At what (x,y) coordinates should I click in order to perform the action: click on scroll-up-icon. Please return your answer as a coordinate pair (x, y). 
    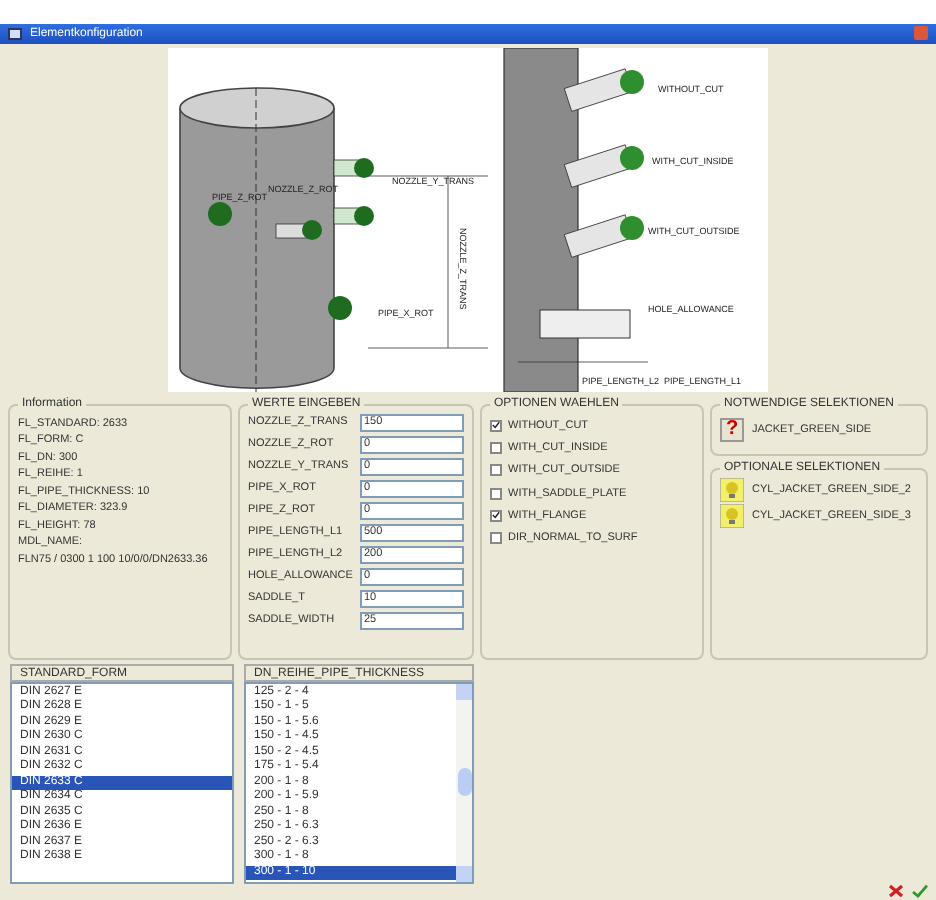
    Looking at the image, I should click on (464, 691).